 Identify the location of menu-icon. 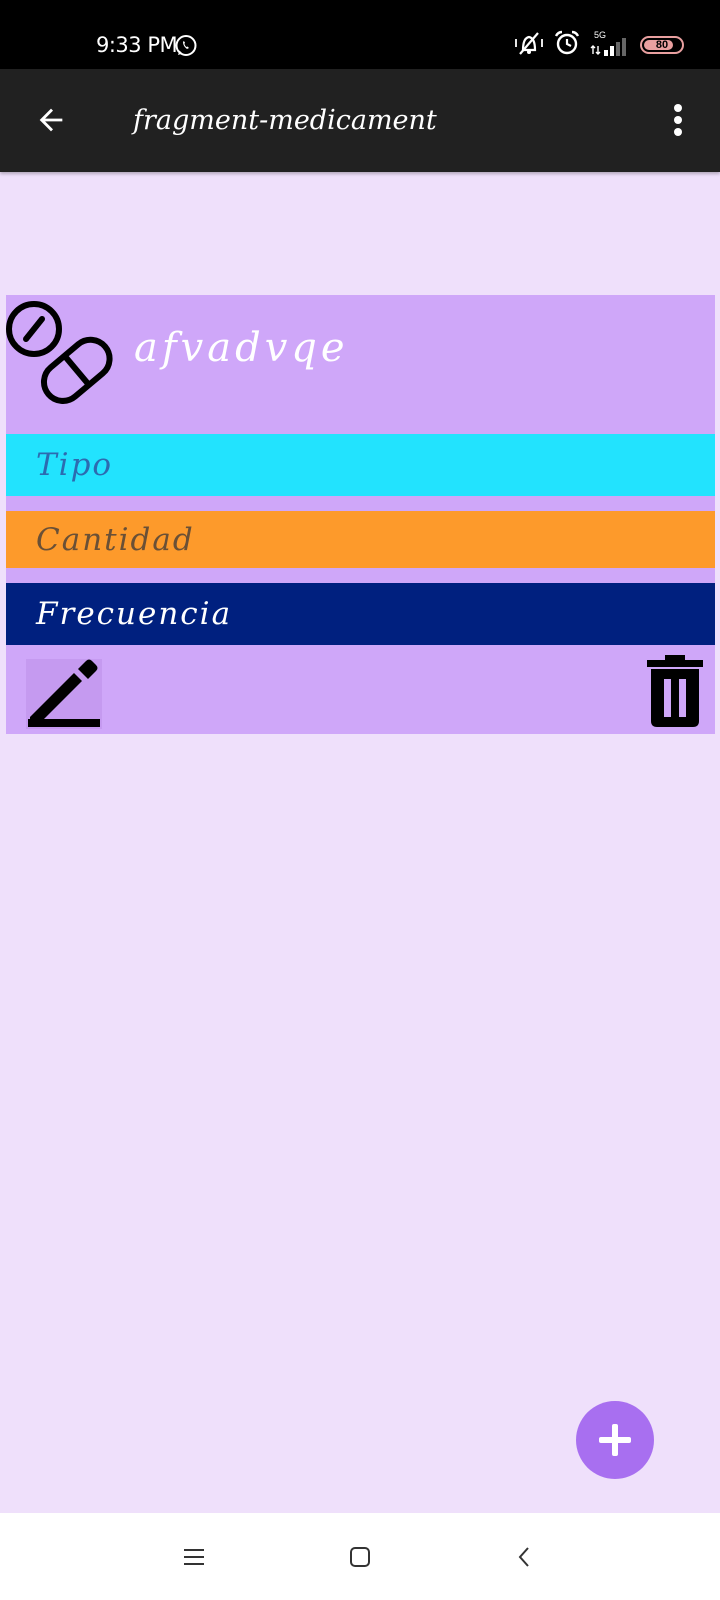
(194, 1557).